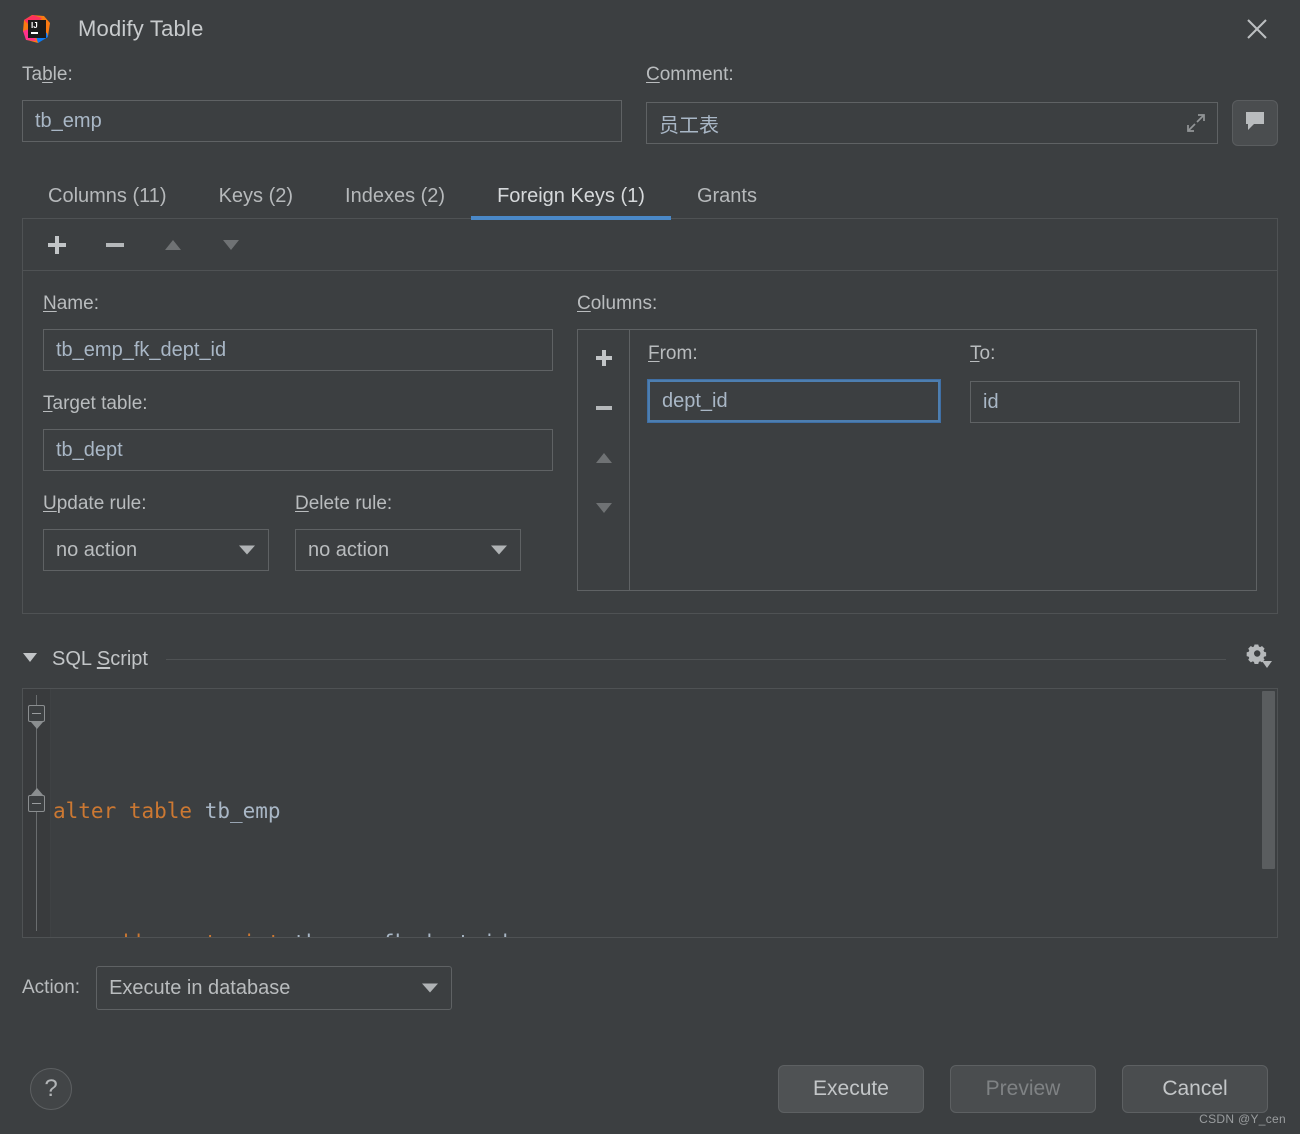 Image resolution: width=1300 pixels, height=1134 pixels. What do you see at coordinates (242, 811) in the screenshot?
I see `sql-token: tb_emp` at bounding box center [242, 811].